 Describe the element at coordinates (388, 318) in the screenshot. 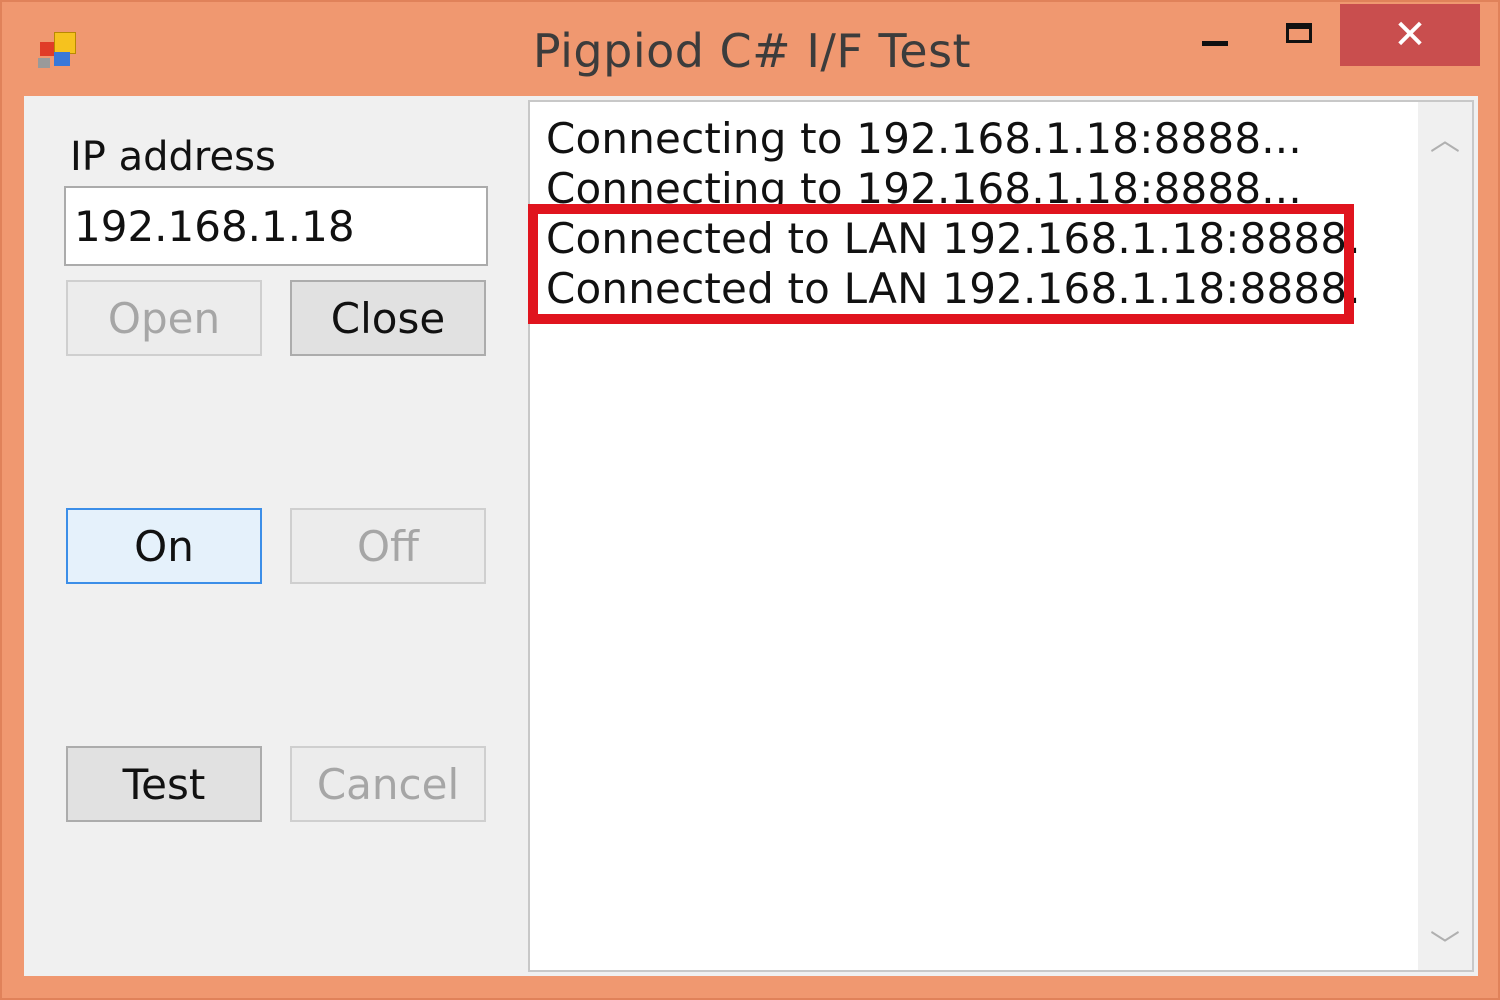

I see `close-button: Close` at that location.